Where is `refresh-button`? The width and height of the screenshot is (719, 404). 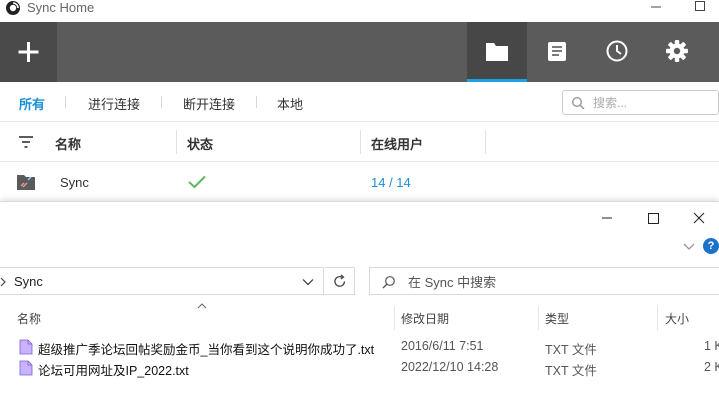
refresh-button is located at coordinates (340, 281).